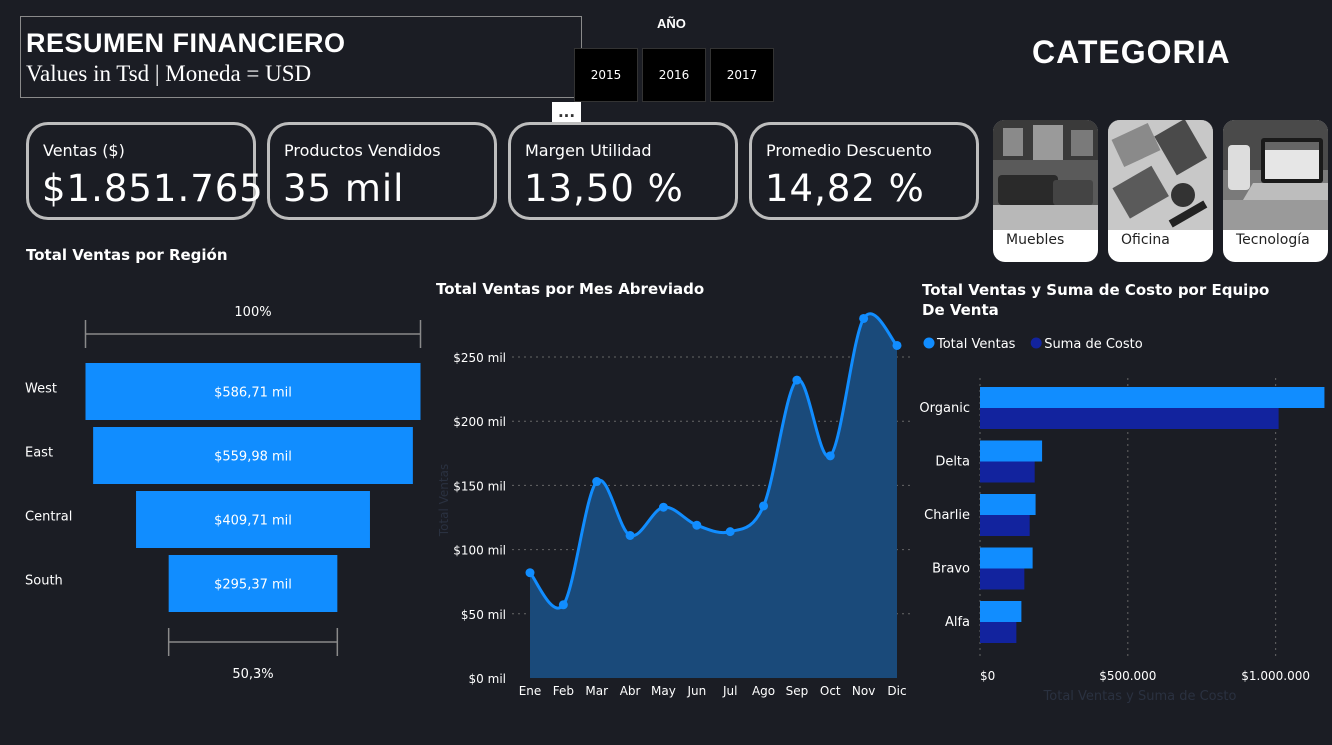 The width and height of the screenshot is (1332, 745). I want to click on funnel-category-label: South, so click(44, 581).